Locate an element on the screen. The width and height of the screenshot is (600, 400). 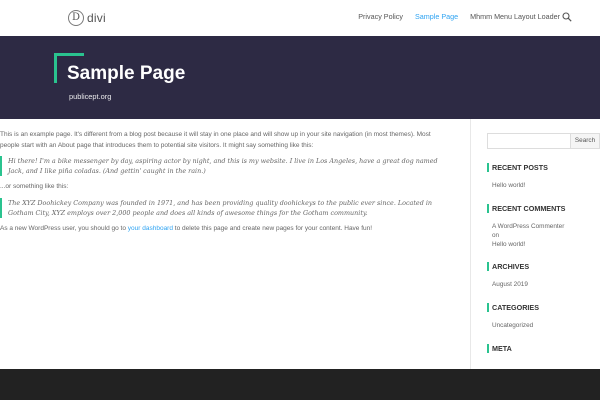
widget-archives: ARCHIVES August 2019 is located at coordinates (543, 275).